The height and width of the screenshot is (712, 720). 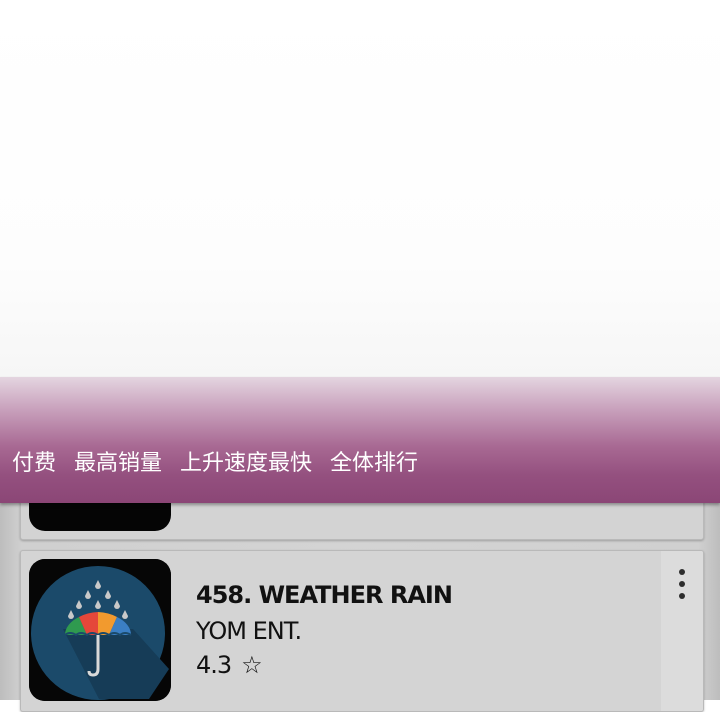 I want to click on app-developer: YOM ENT., so click(x=249, y=631).